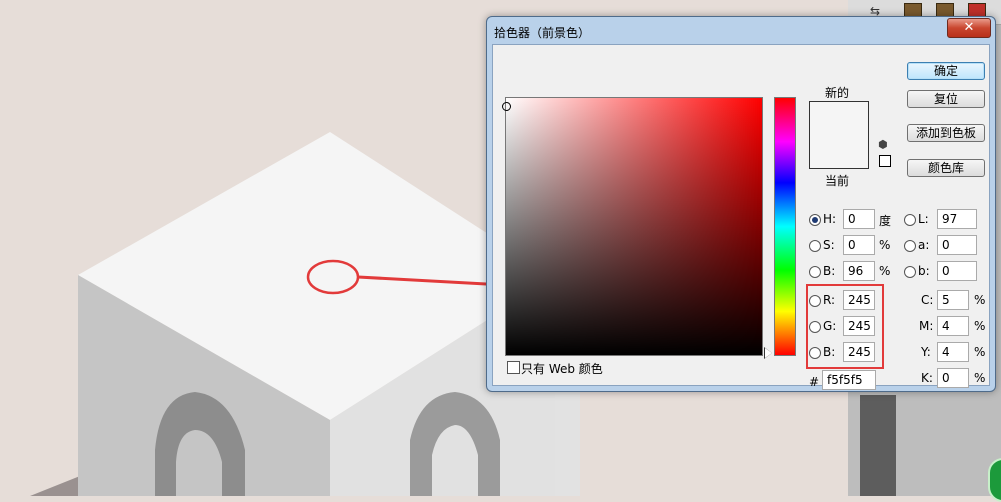  I want to click on lab-a-label: a:, so click(924, 245).